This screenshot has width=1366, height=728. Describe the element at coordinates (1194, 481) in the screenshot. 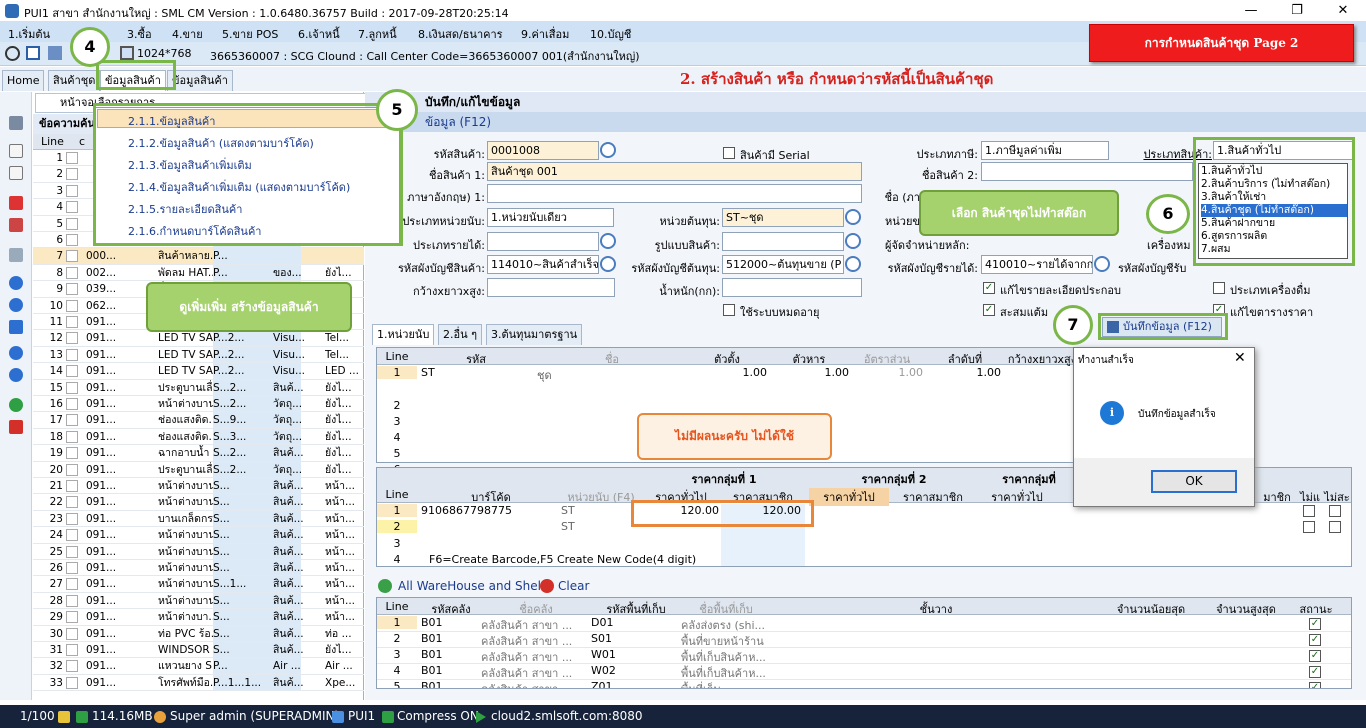

I see `dialog-ok-button: OK` at that location.